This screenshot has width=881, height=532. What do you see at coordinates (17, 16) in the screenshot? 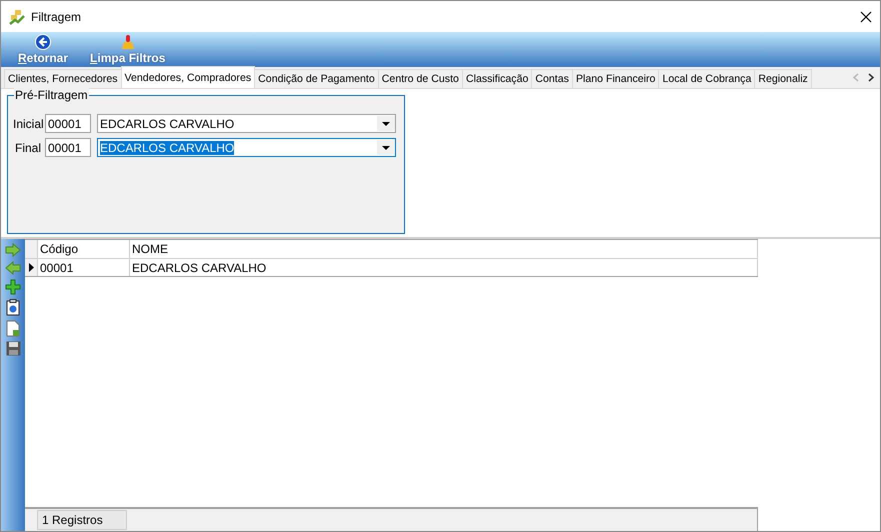
I see `app-icon` at bounding box center [17, 16].